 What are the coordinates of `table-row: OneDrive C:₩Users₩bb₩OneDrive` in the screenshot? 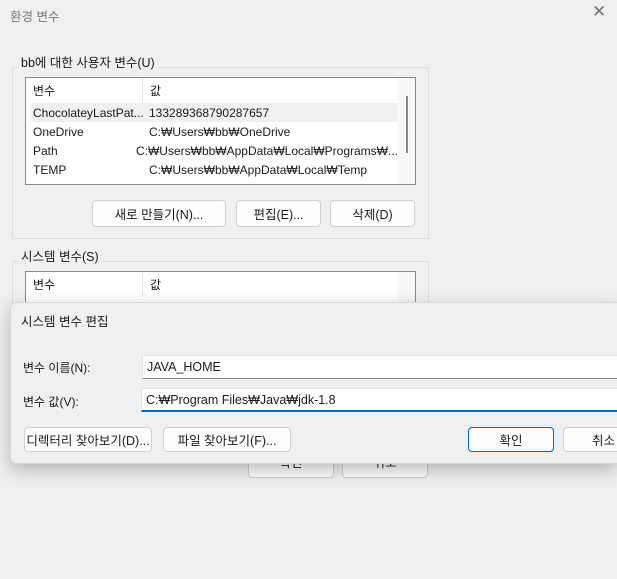 It's located at (214, 131).